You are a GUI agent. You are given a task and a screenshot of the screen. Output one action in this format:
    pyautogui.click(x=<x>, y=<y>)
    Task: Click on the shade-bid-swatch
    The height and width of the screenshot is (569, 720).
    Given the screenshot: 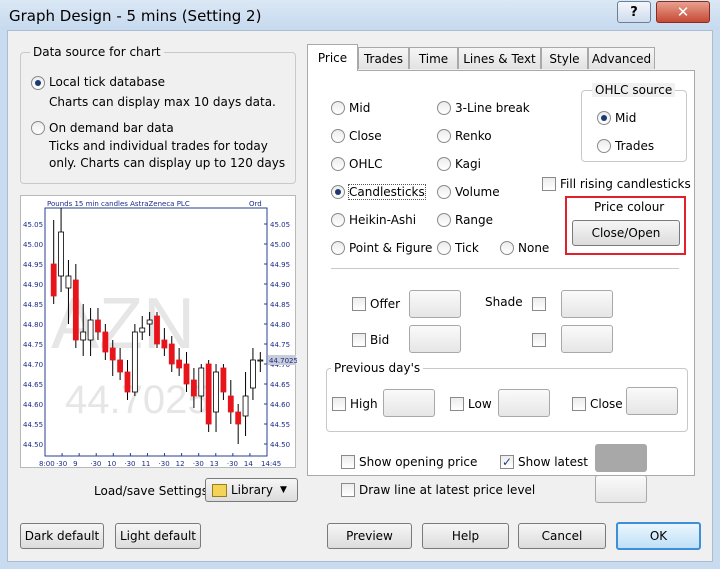 What is the action you would take?
    pyautogui.click(x=587, y=339)
    